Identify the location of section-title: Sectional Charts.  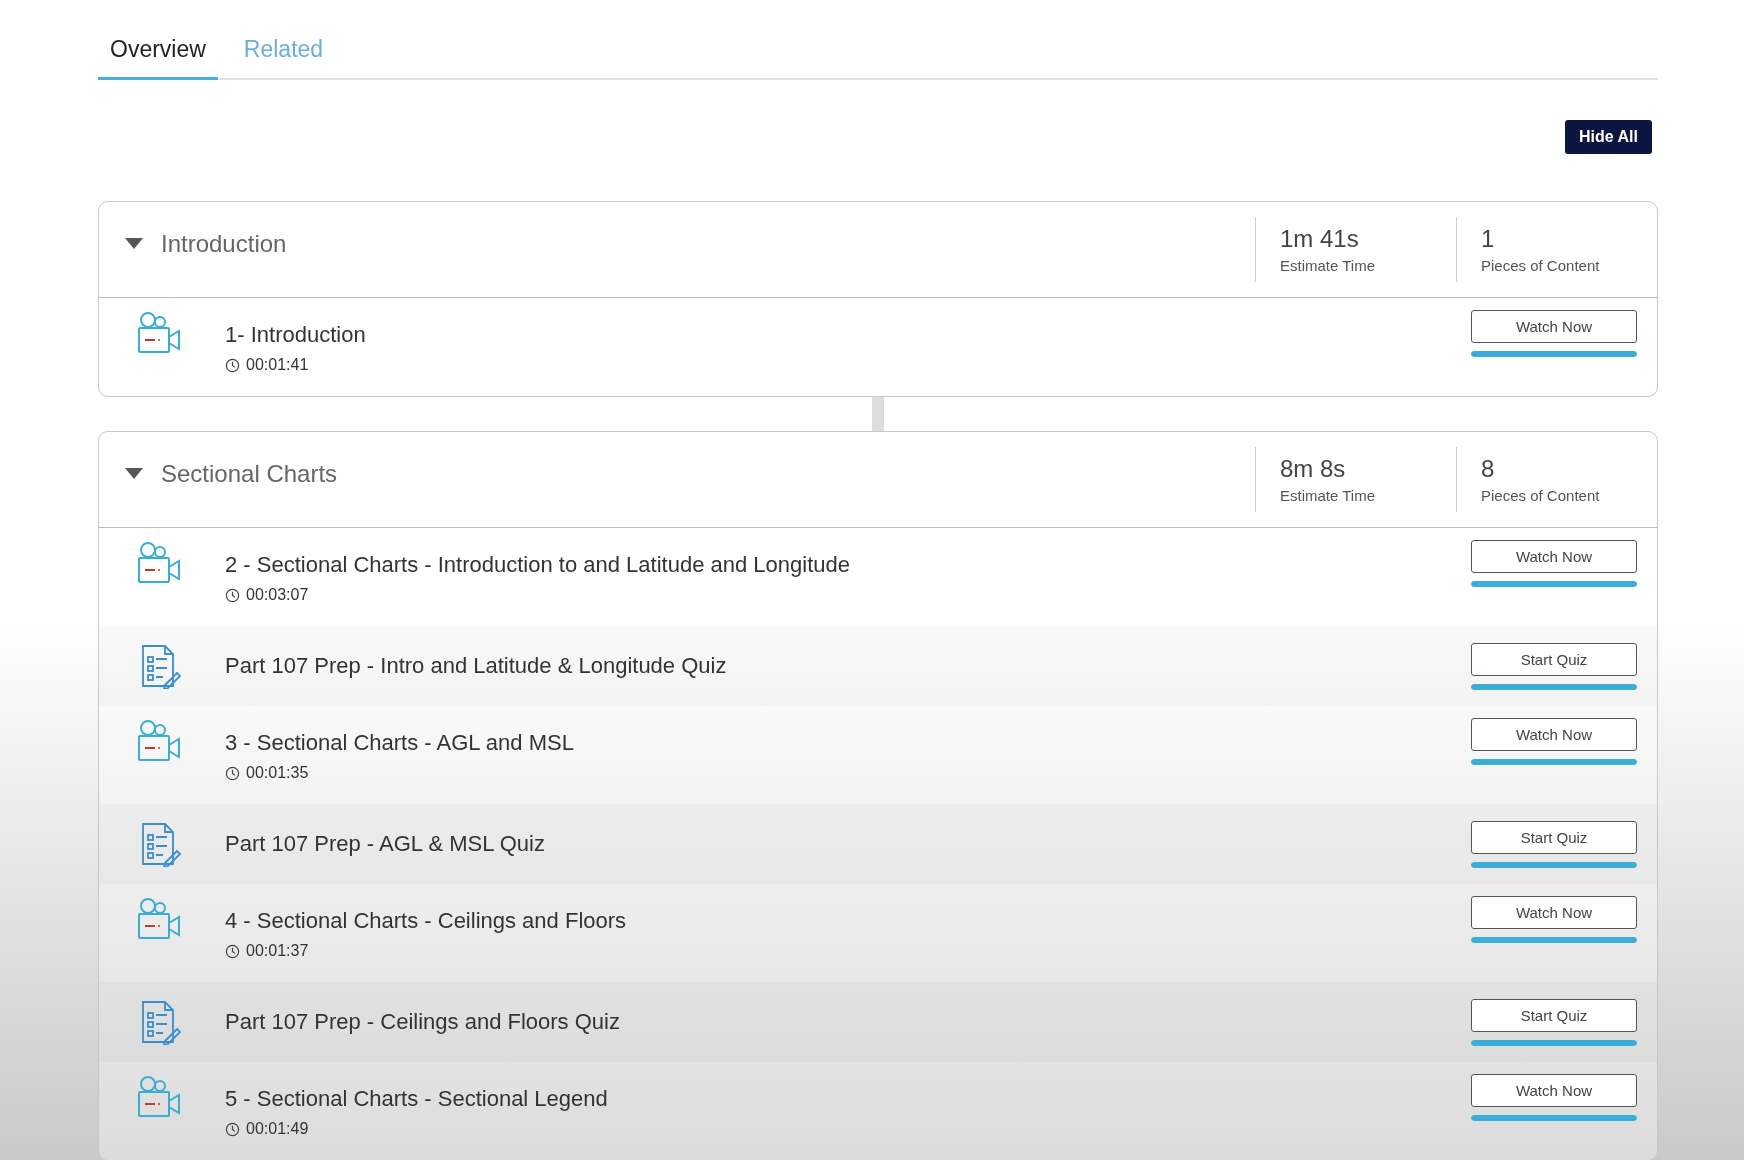
(249, 473).